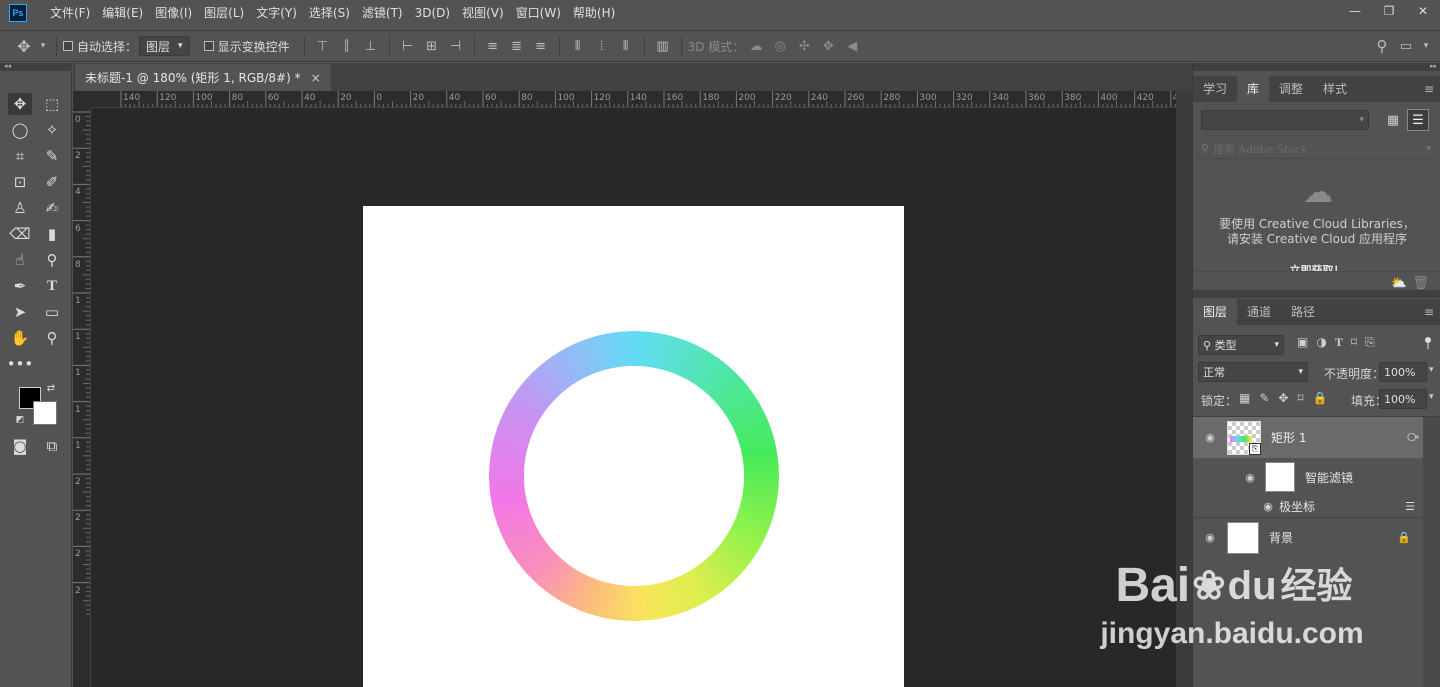  I want to click on healing-brush-icon: ⊡, so click(20, 182).